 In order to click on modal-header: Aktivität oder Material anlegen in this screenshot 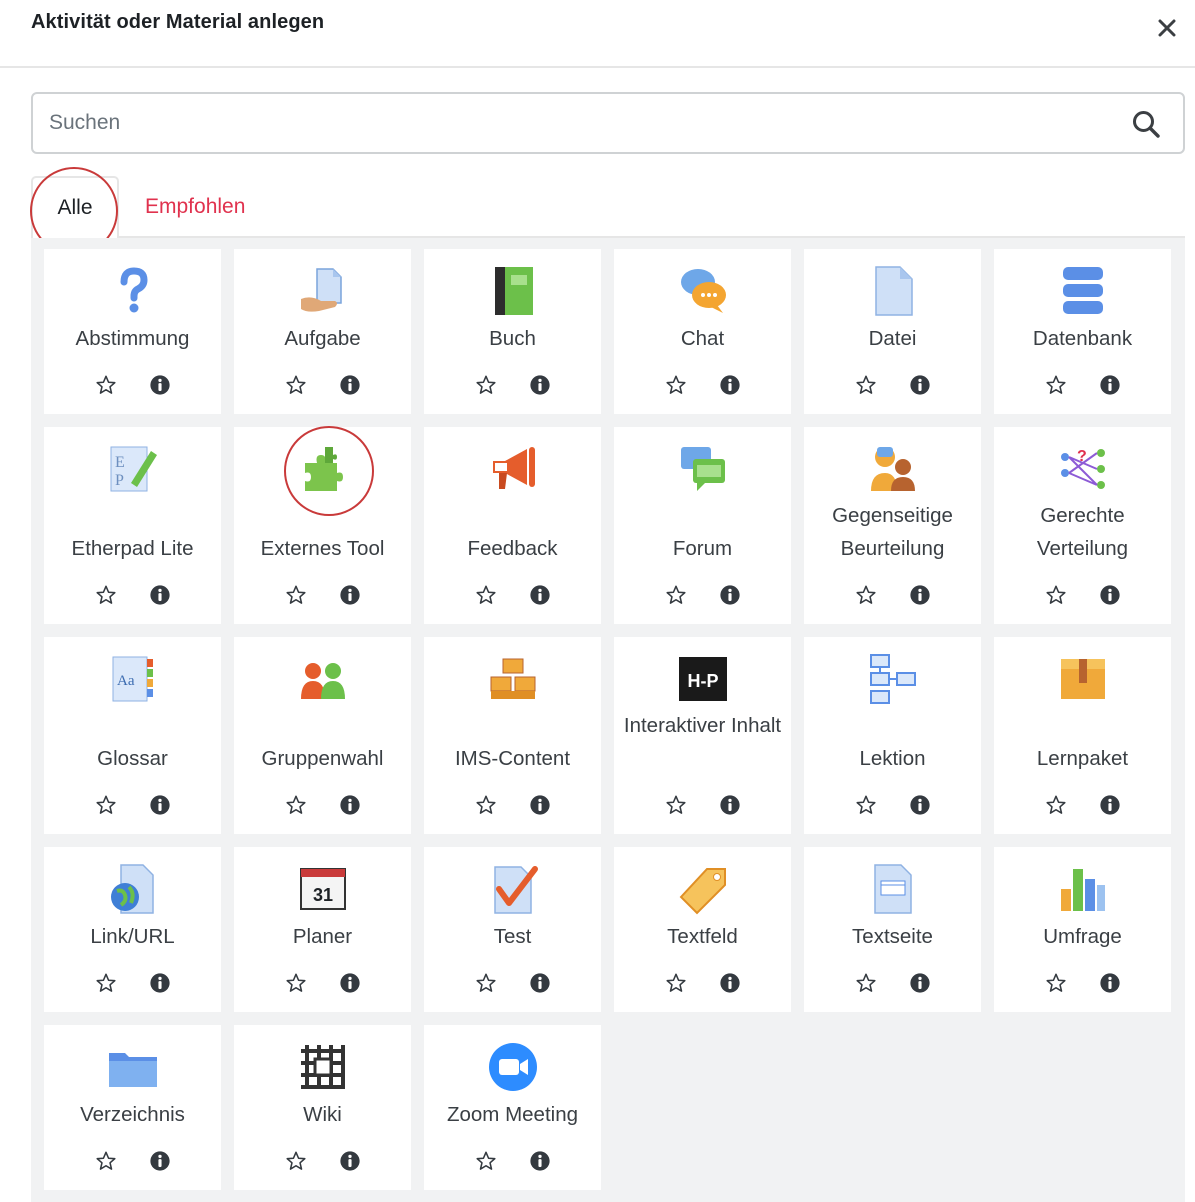, I will do `click(597, 34)`.